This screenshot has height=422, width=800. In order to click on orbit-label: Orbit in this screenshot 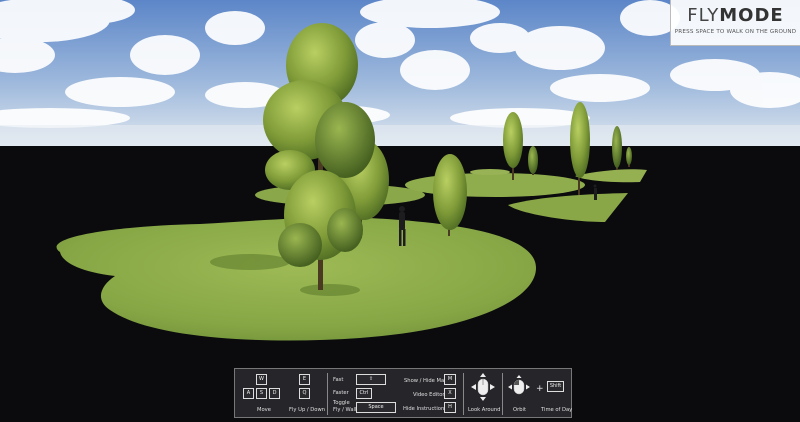, I will do `click(519, 410)`.